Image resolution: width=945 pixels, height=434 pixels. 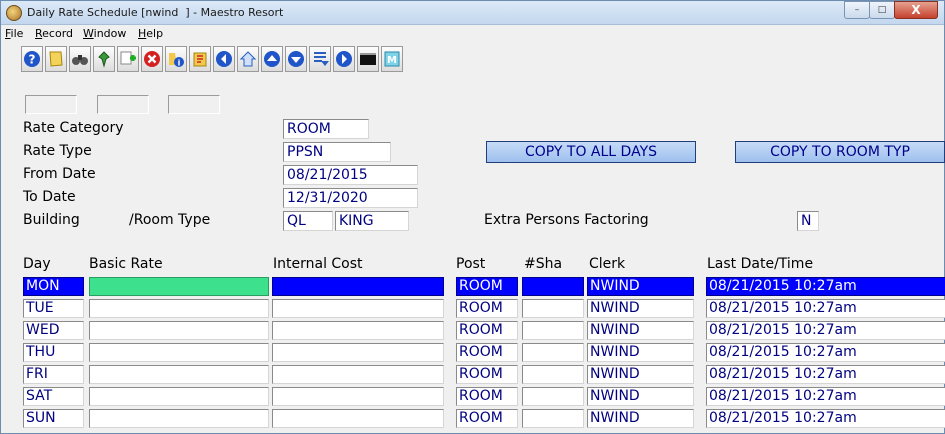 What do you see at coordinates (350, 175) in the screenshot?
I see `from-date-field: 08/21/2015` at bounding box center [350, 175].